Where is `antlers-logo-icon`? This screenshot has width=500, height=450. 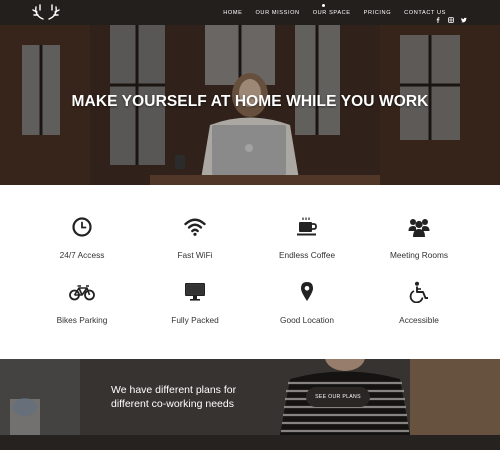
antlers-logo-icon is located at coordinates (46, 12).